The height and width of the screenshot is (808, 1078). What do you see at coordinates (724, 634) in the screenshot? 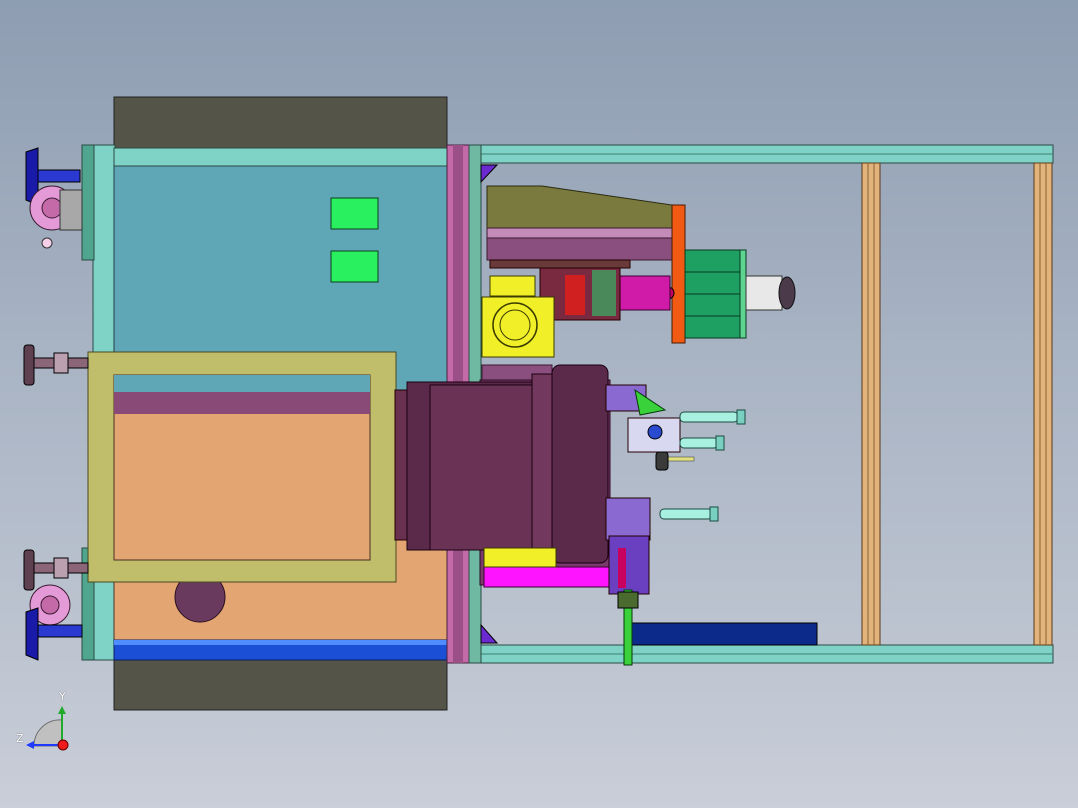
I see `navy-base-block` at bounding box center [724, 634].